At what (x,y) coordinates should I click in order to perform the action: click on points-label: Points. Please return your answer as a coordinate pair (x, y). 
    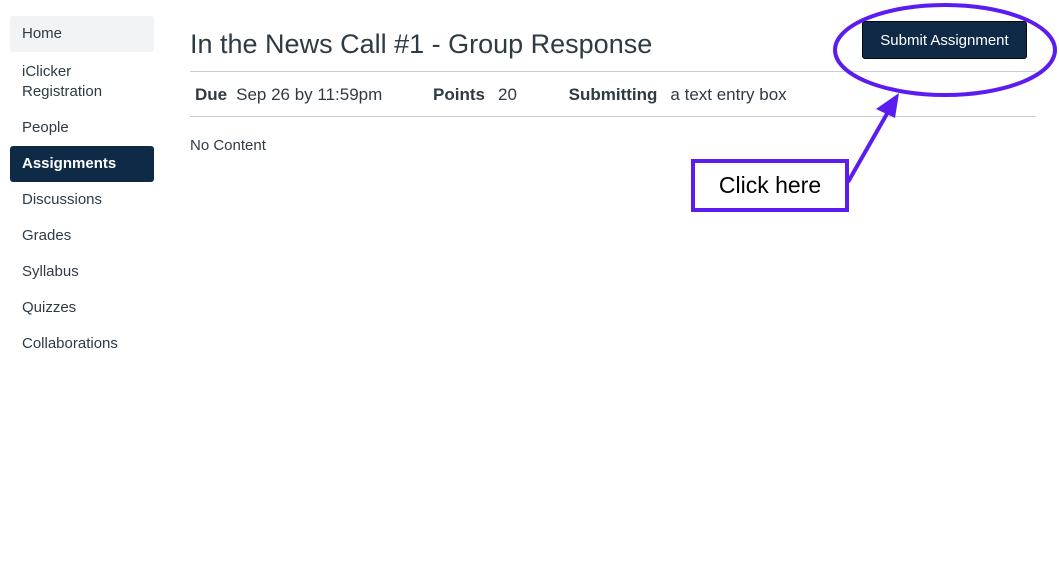
    Looking at the image, I should click on (459, 94).